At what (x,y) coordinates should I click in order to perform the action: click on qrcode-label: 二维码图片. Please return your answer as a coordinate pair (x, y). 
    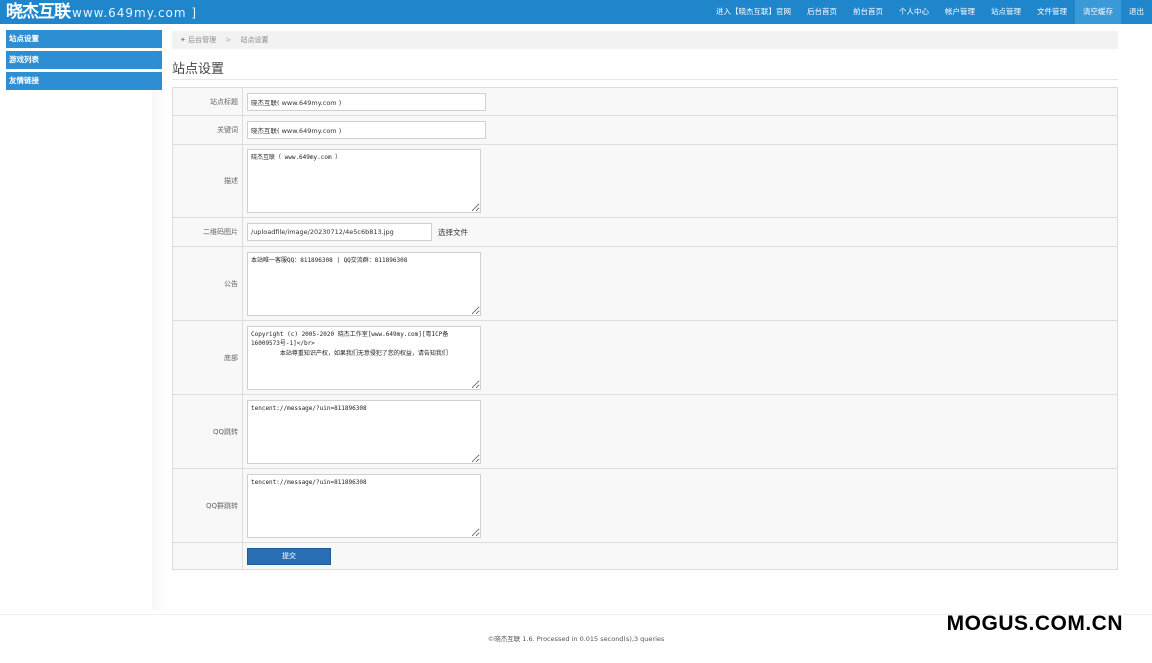
    Looking at the image, I should click on (208, 232).